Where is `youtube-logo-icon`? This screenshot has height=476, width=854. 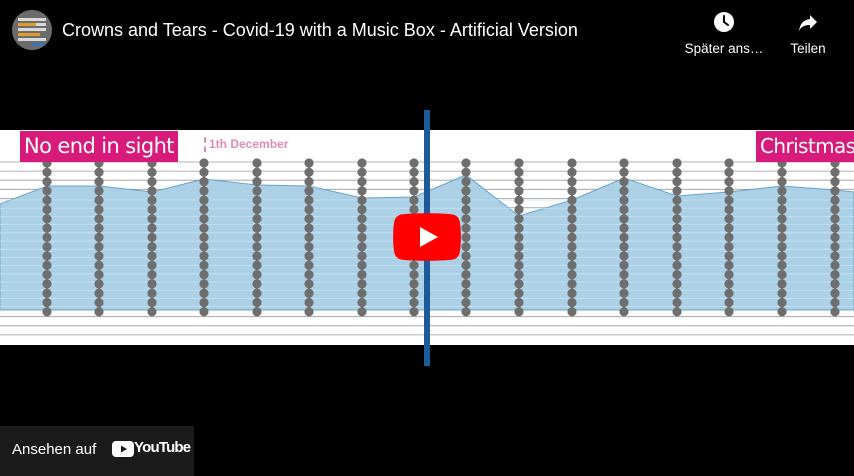 youtube-logo-icon is located at coordinates (123, 449).